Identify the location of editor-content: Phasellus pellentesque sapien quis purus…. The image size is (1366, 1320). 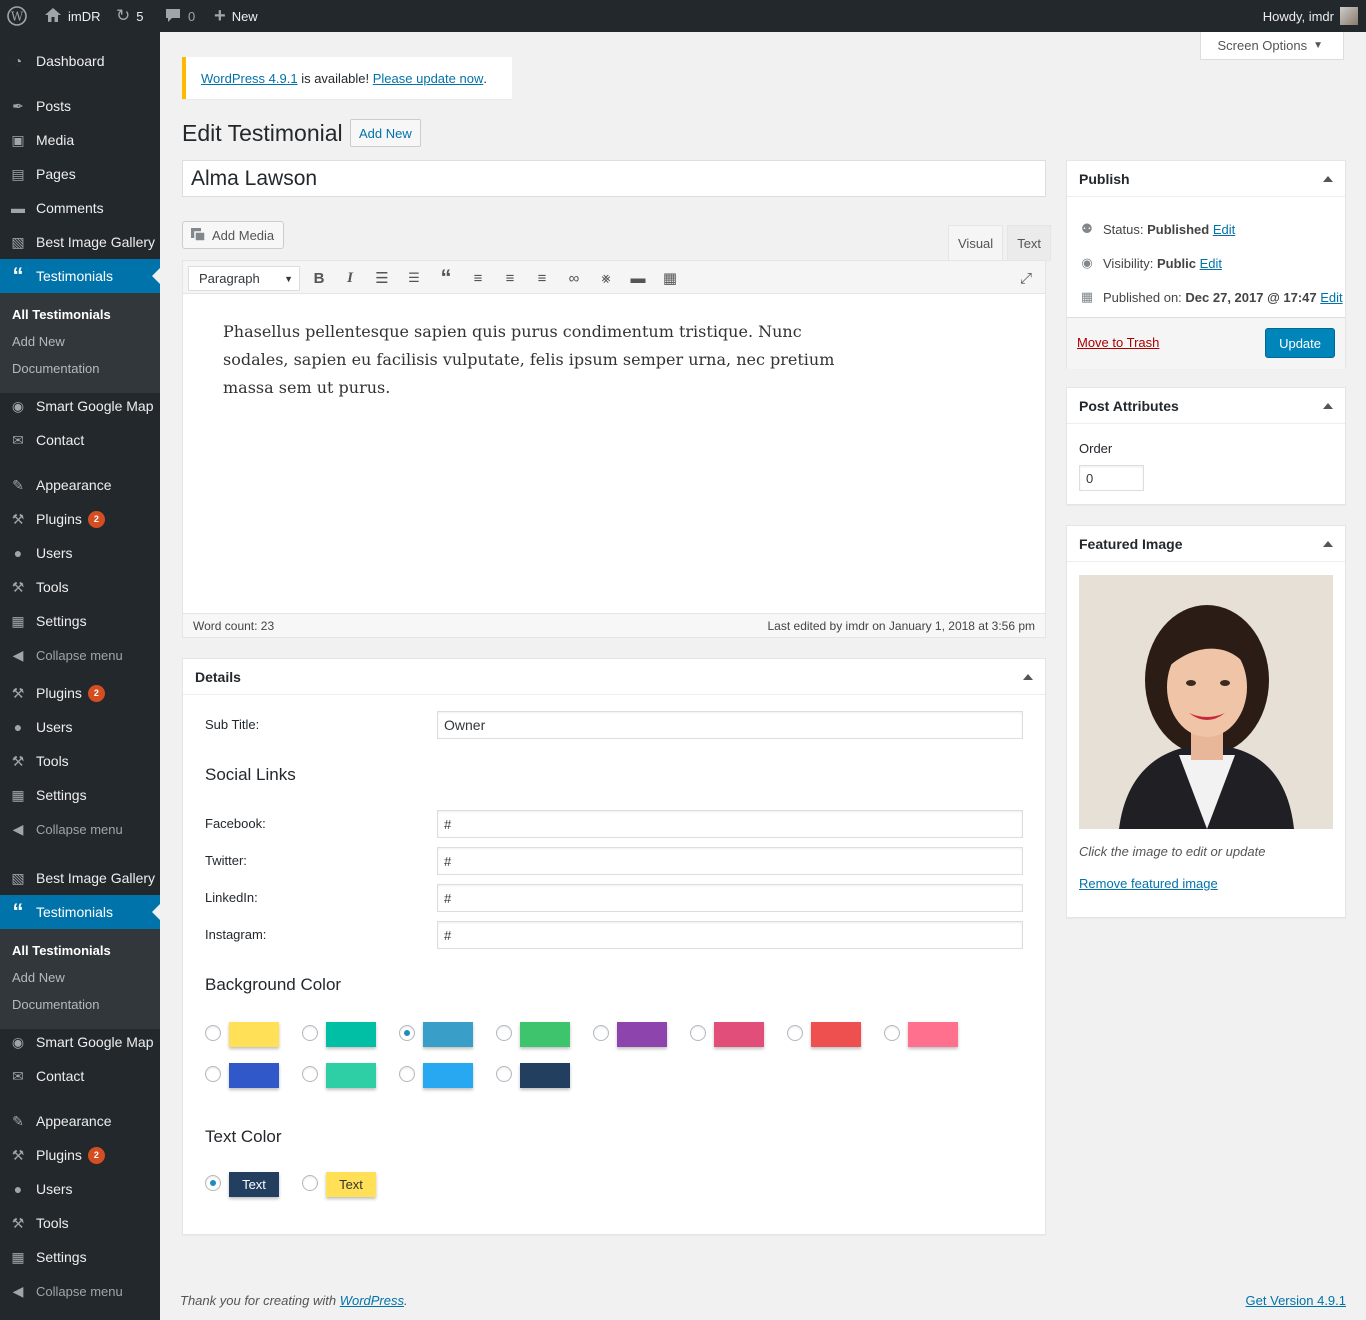
(533, 360).